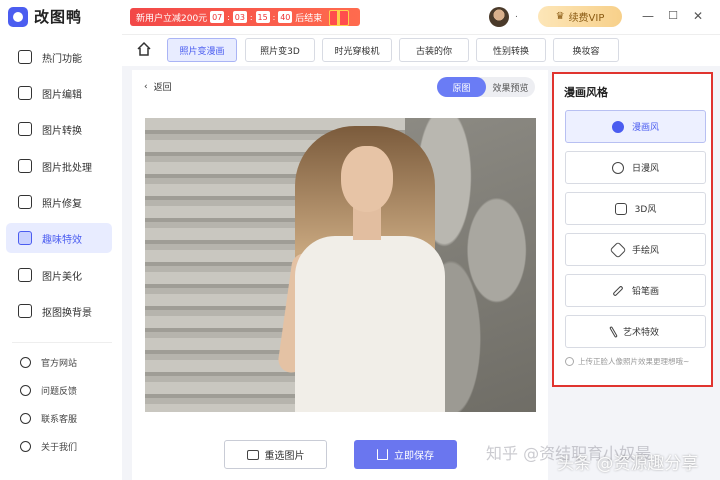 This screenshot has width=720, height=480. I want to click on maximize-button: ☐, so click(673, 16).